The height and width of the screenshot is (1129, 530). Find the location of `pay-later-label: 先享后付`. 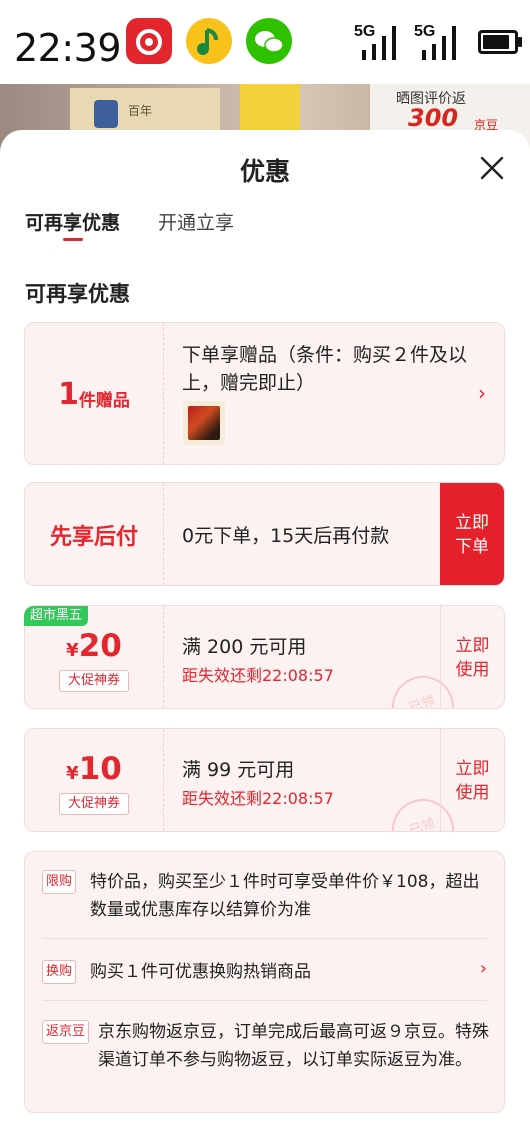

pay-later-label: 先享后付 is located at coordinates (93, 537).